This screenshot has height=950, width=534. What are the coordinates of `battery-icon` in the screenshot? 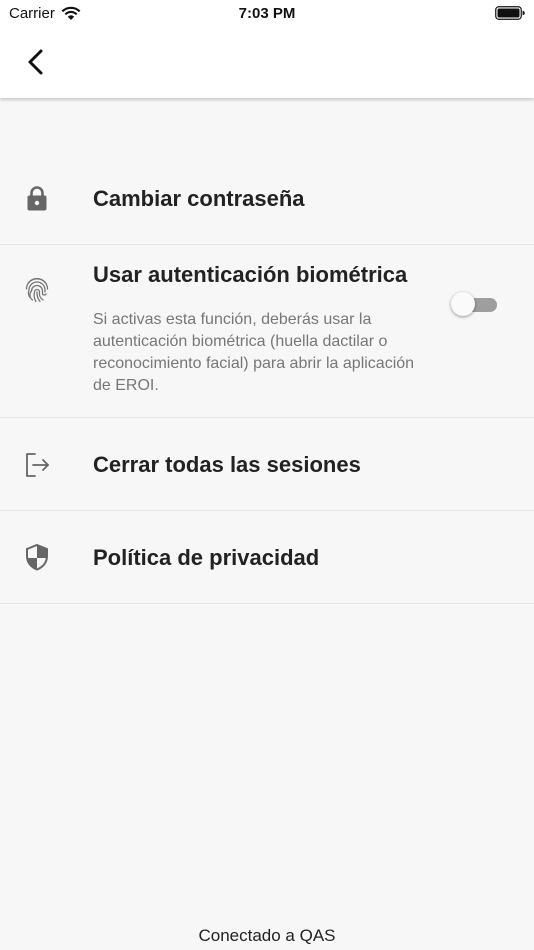 It's located at (510, 13).